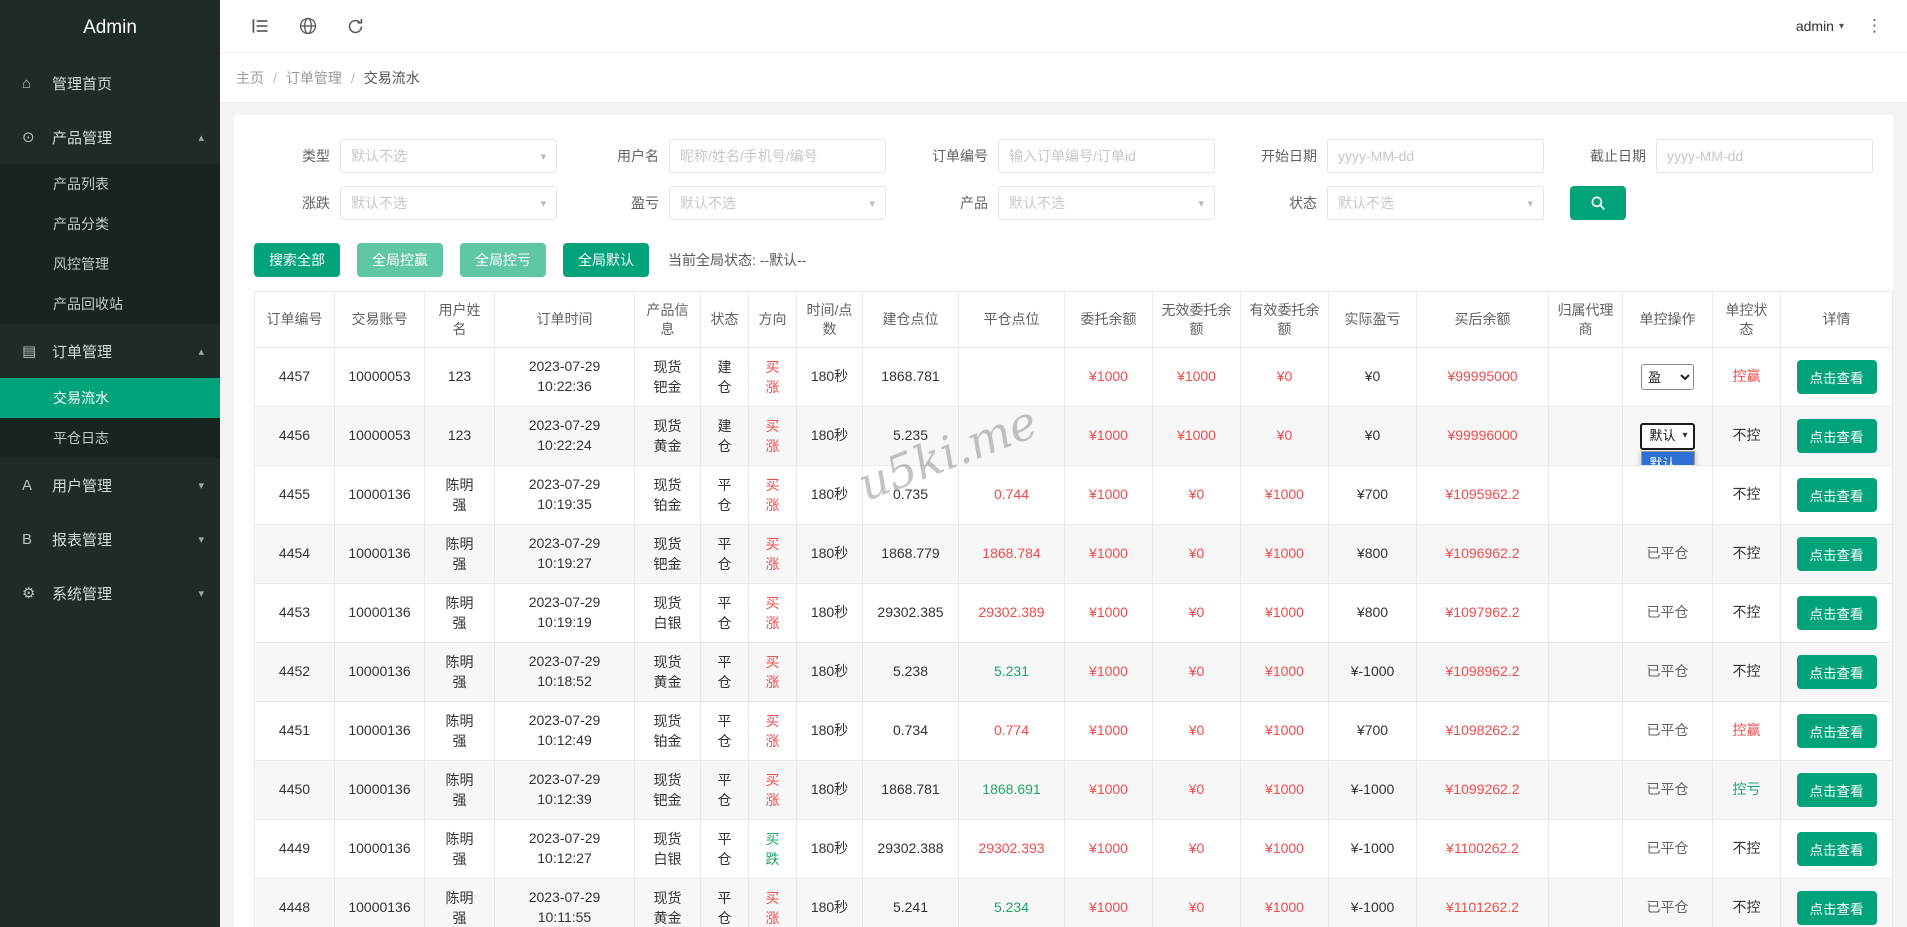 The width and height of the screenshot is (1907, 927). What do you see at coordinates (1435, 203) in the screenshot?
I see `status-select: 默认不选 ▾` at bounding box center [1435, 203].